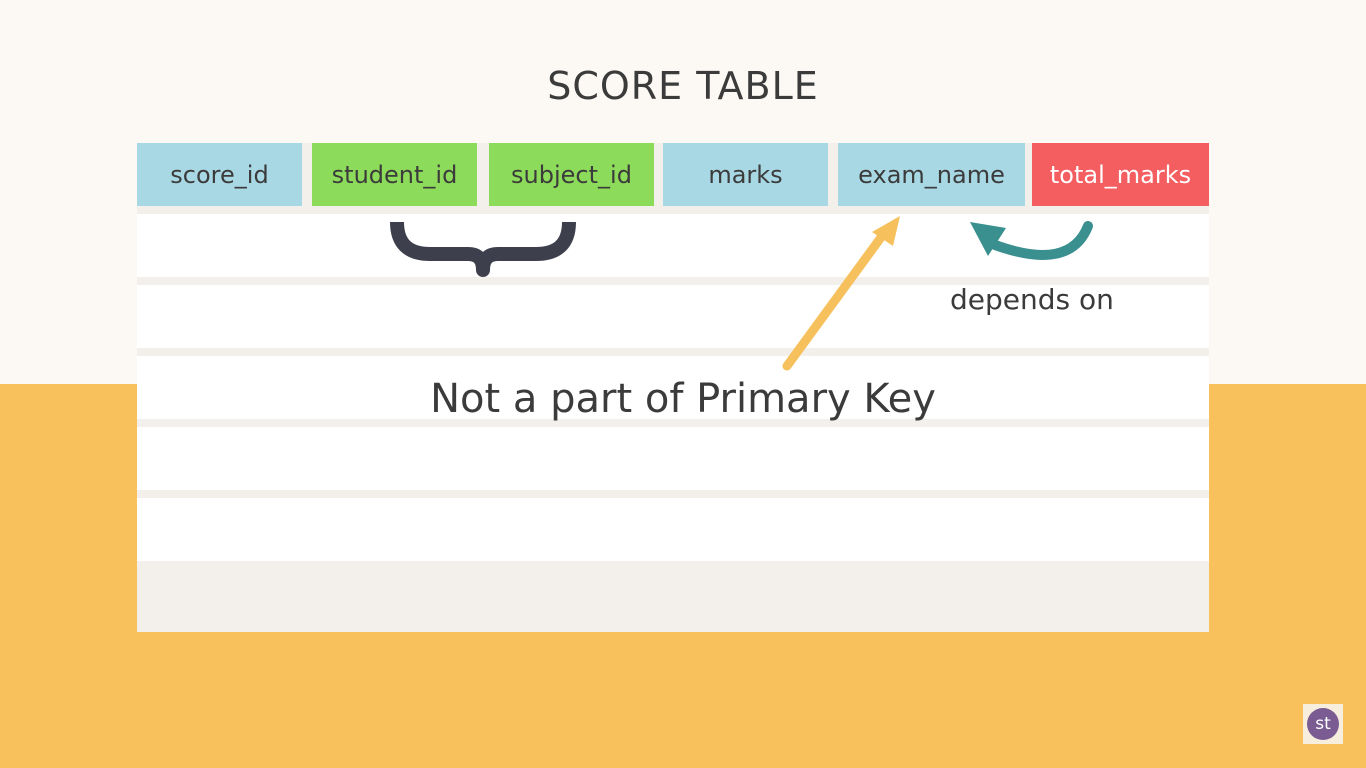 This screenshot has height=768, width=1366. What do you see at coordinates (1031, 240) in the screenshot?
I see `teal-curved-arrow` at bounding box center [1031, 240].